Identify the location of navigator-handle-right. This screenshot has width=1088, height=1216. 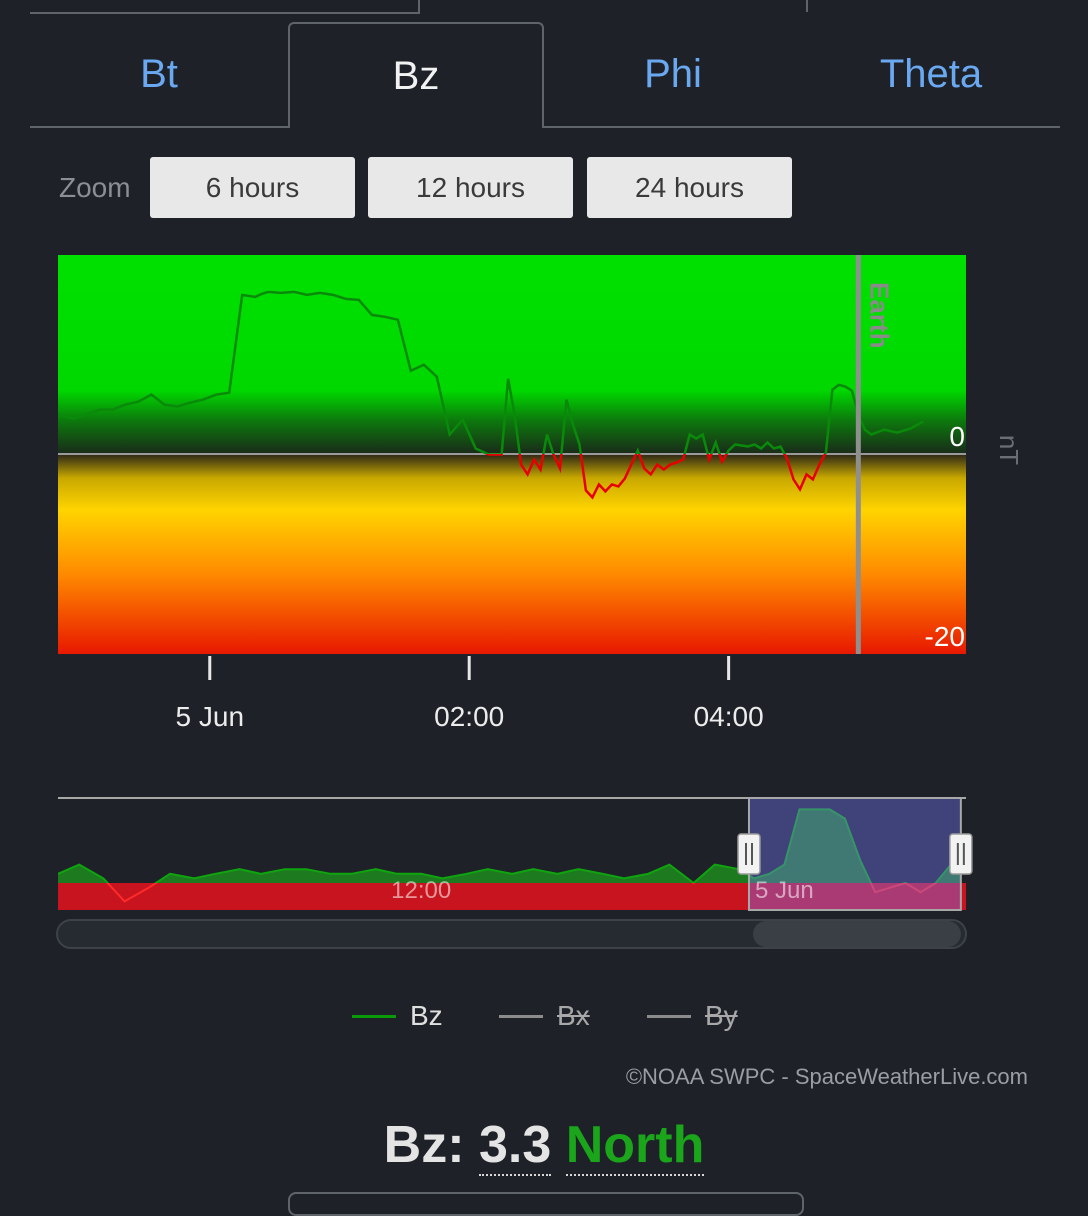
(961, 854).